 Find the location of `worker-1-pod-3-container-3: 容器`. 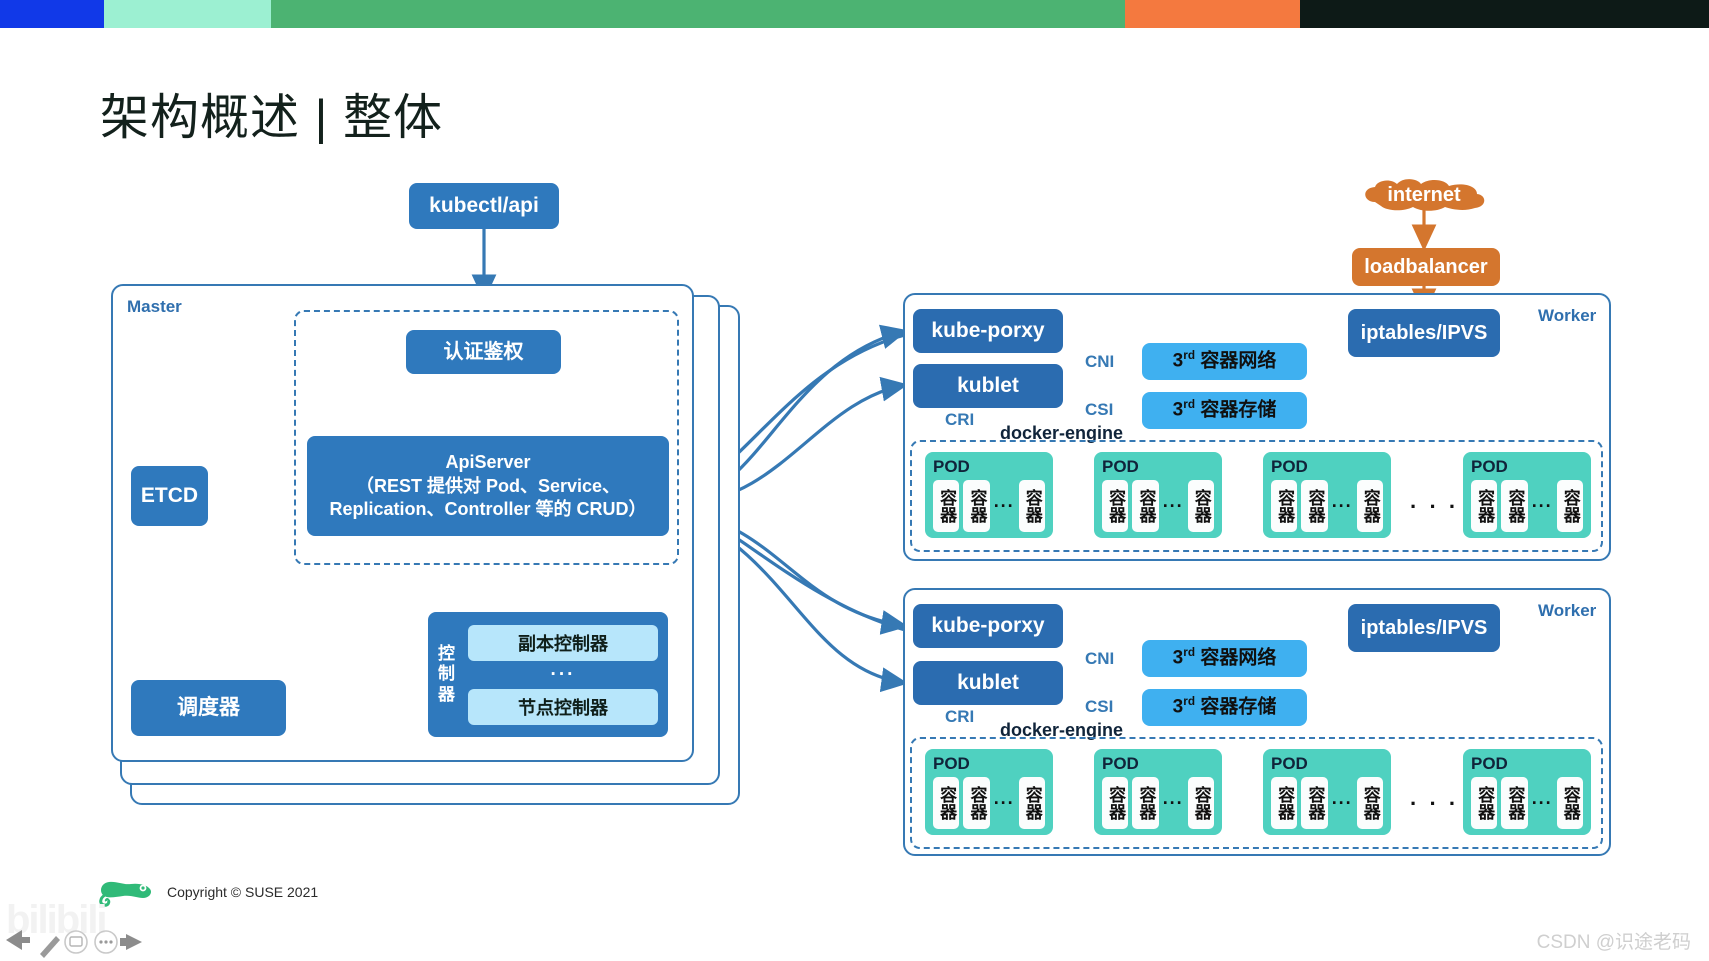

worker-1-pod-3-container-3: 容器 is located at coordinates (1370, 506).